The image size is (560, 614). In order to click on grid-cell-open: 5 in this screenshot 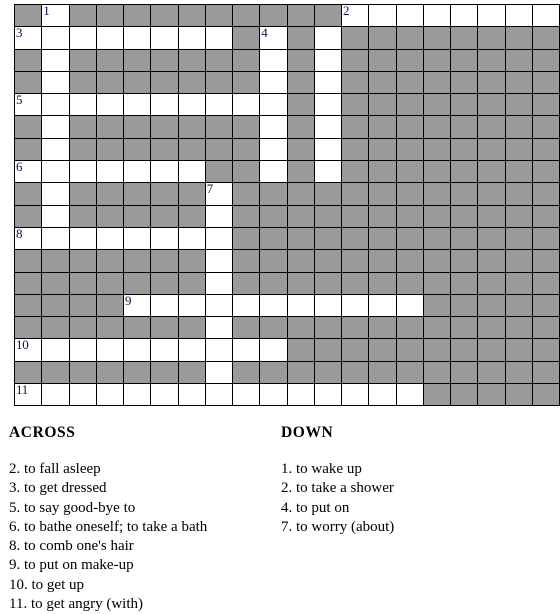, I will do `click(28, 105)`.